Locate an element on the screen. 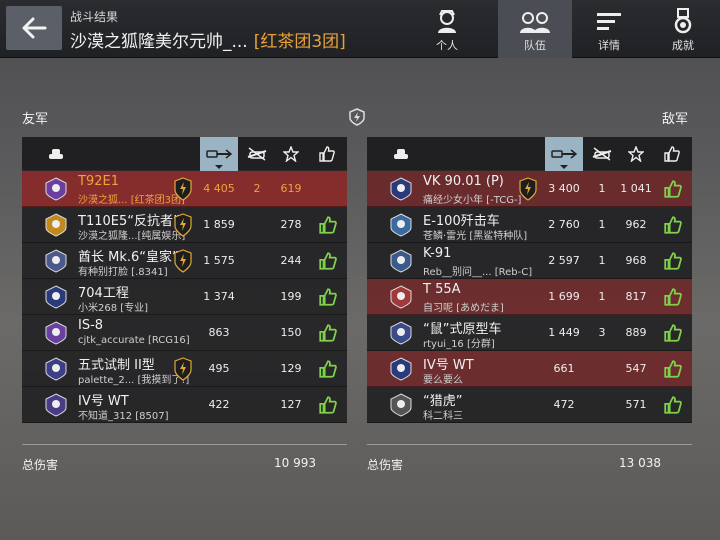  back-button is located at coordinates (34, 28).